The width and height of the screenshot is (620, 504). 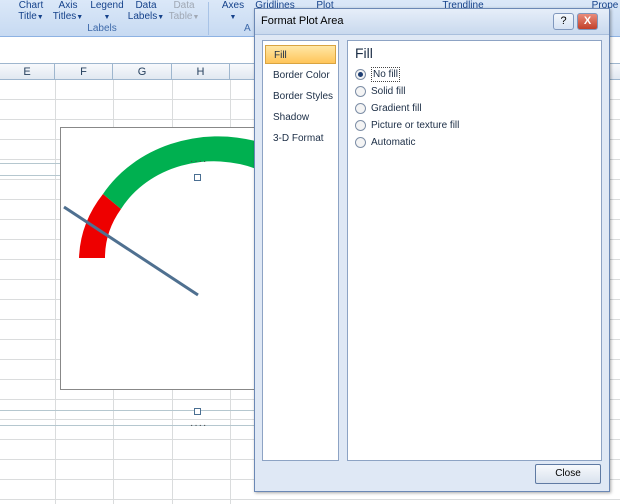 I want to click on data-table-label-2: Table, so click(x=180, y=16).